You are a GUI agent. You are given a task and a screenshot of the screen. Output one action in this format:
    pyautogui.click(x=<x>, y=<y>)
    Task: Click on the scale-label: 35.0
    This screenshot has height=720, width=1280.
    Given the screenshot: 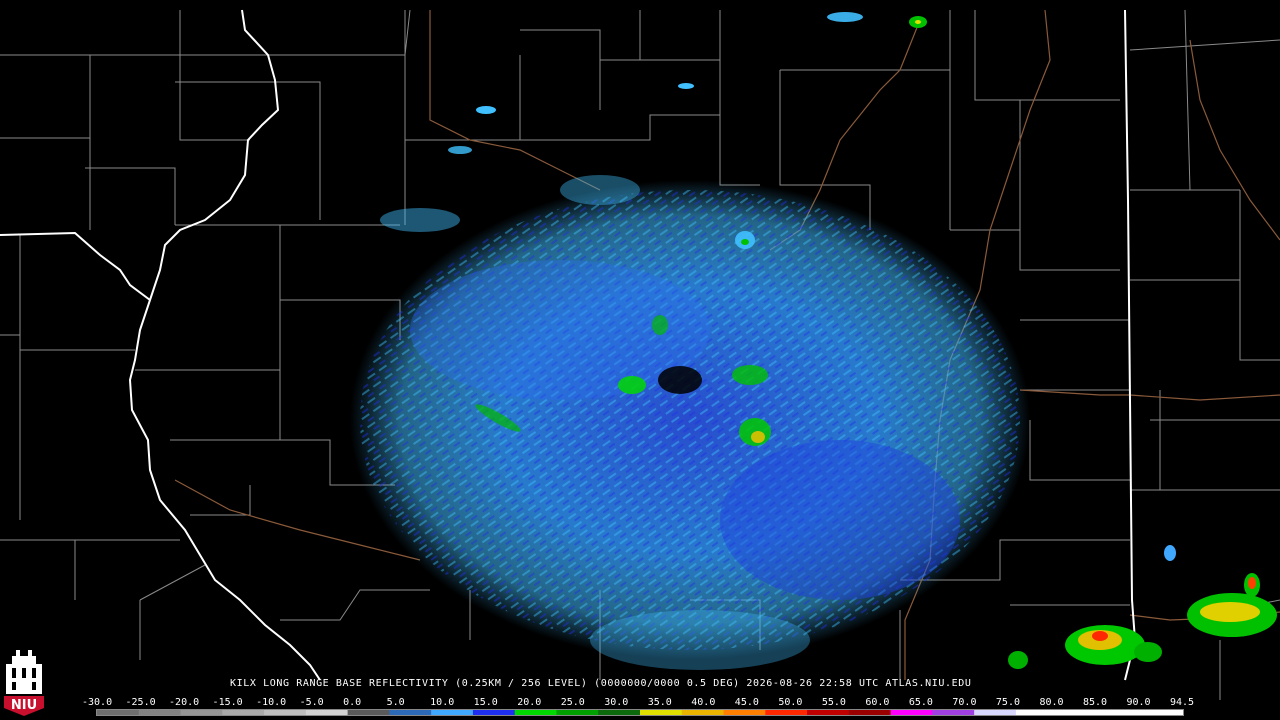 What is the action you would take?
    pyautogui.click(x=659, y=702)
    